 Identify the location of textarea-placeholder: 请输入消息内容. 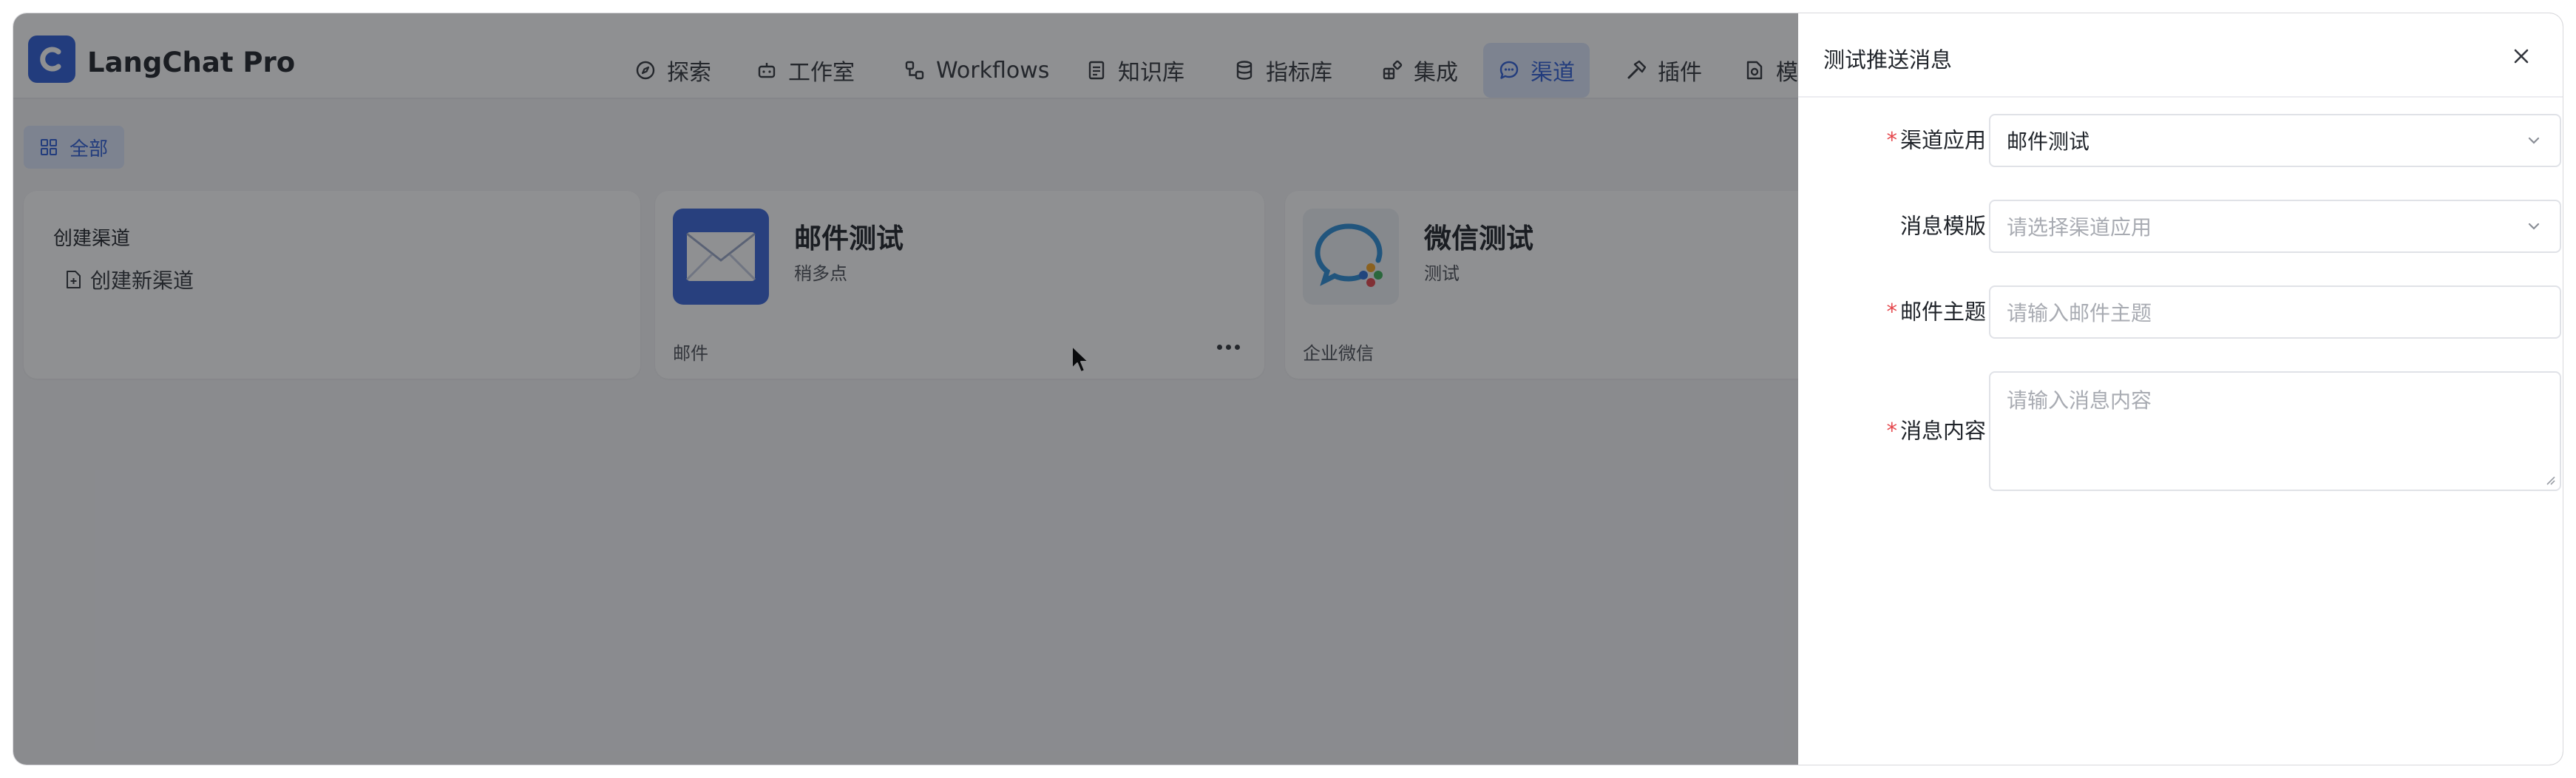
(2079, 401).